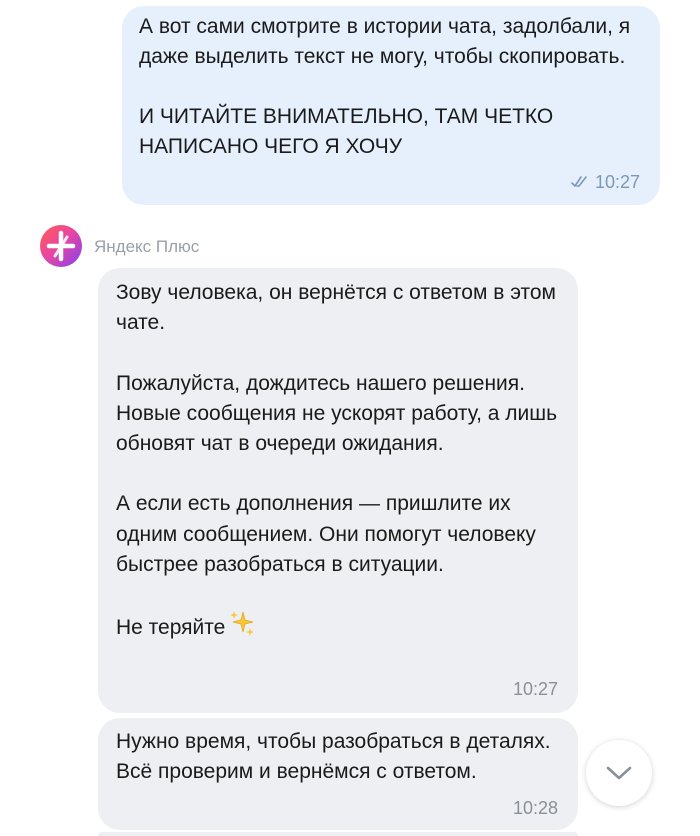 This screenshot has height=836, width=700. I want to click on sparkles-icon, so click(242, 624).